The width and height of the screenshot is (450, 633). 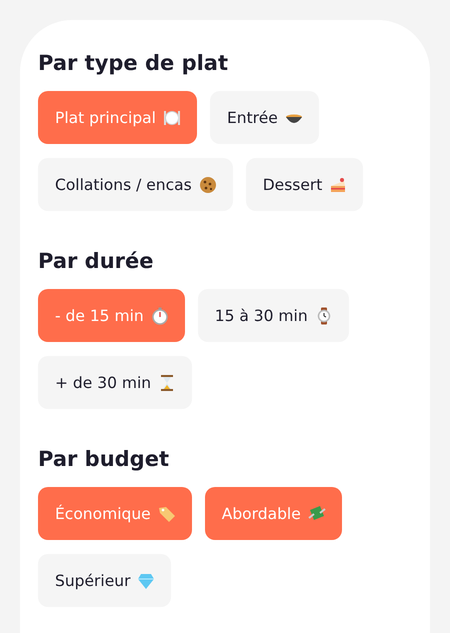 I want to click on filter-chip: Dessert, so click(x=305, y=184).